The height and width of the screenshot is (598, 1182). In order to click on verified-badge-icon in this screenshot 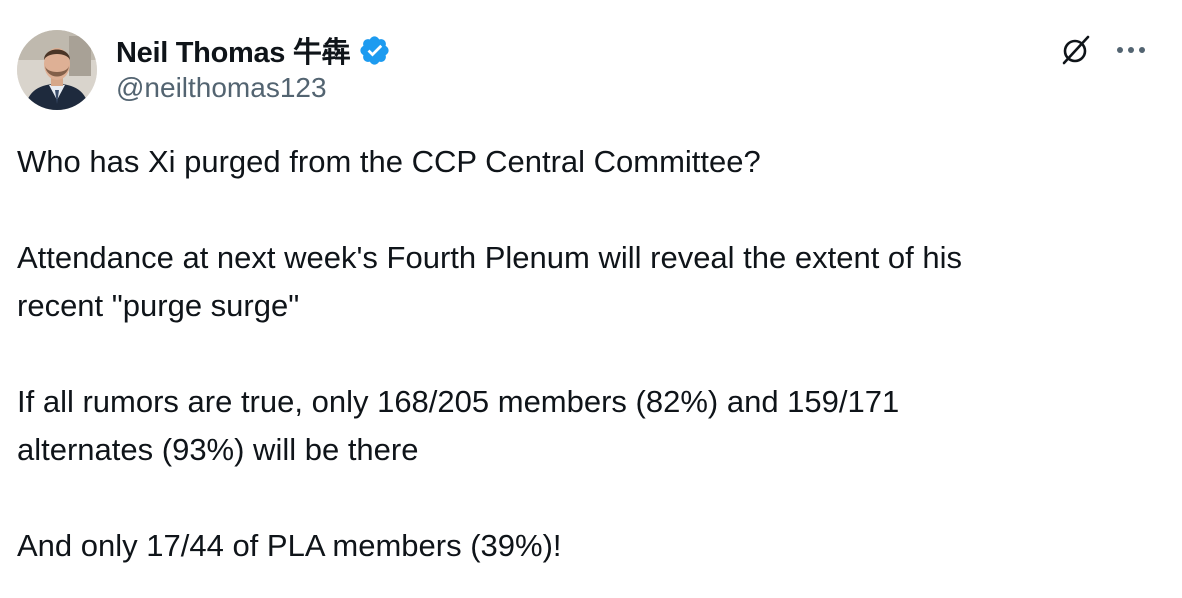, I will do `click(374, 50)`.